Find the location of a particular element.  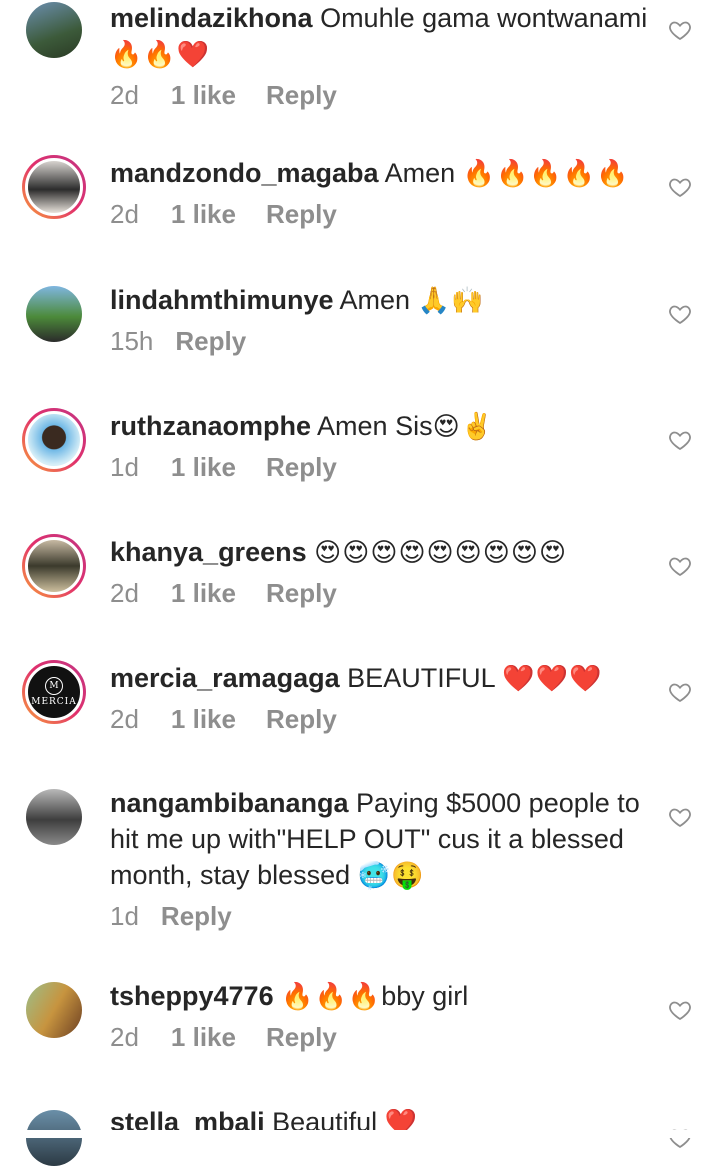

comment-text: mercia_ramagaga BEAUTIFUL ❤️❤️❤️ is located at coordinates (382, 678).